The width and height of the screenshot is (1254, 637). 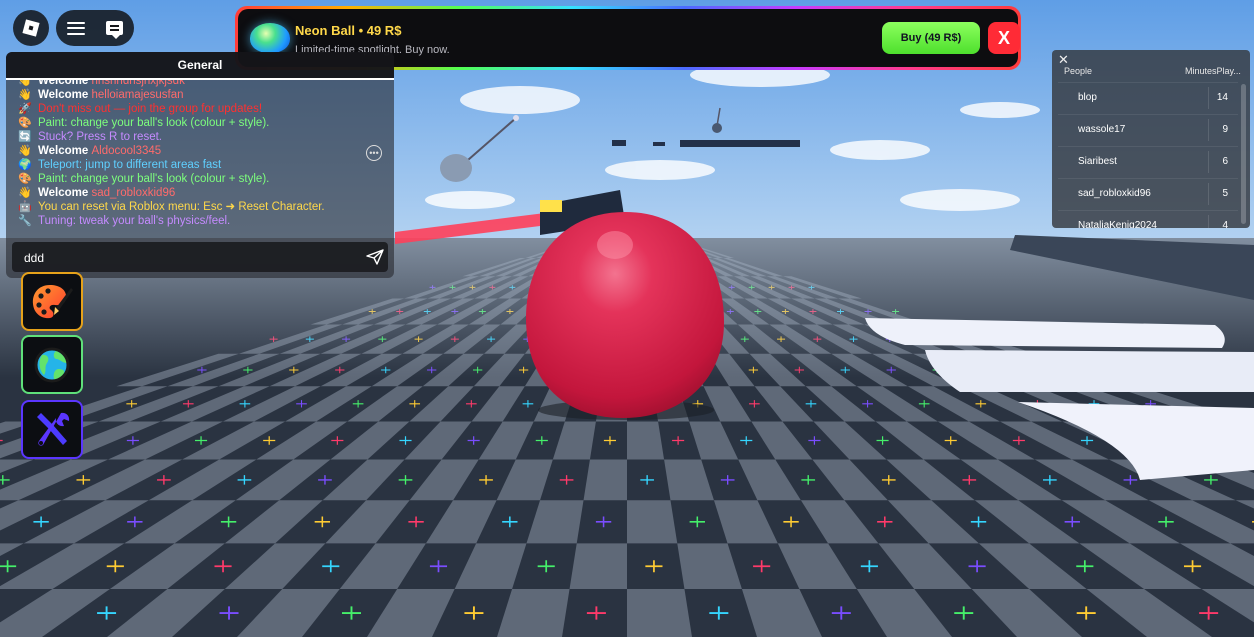 I want to click on teleport-button, so click(x=52, y=364).